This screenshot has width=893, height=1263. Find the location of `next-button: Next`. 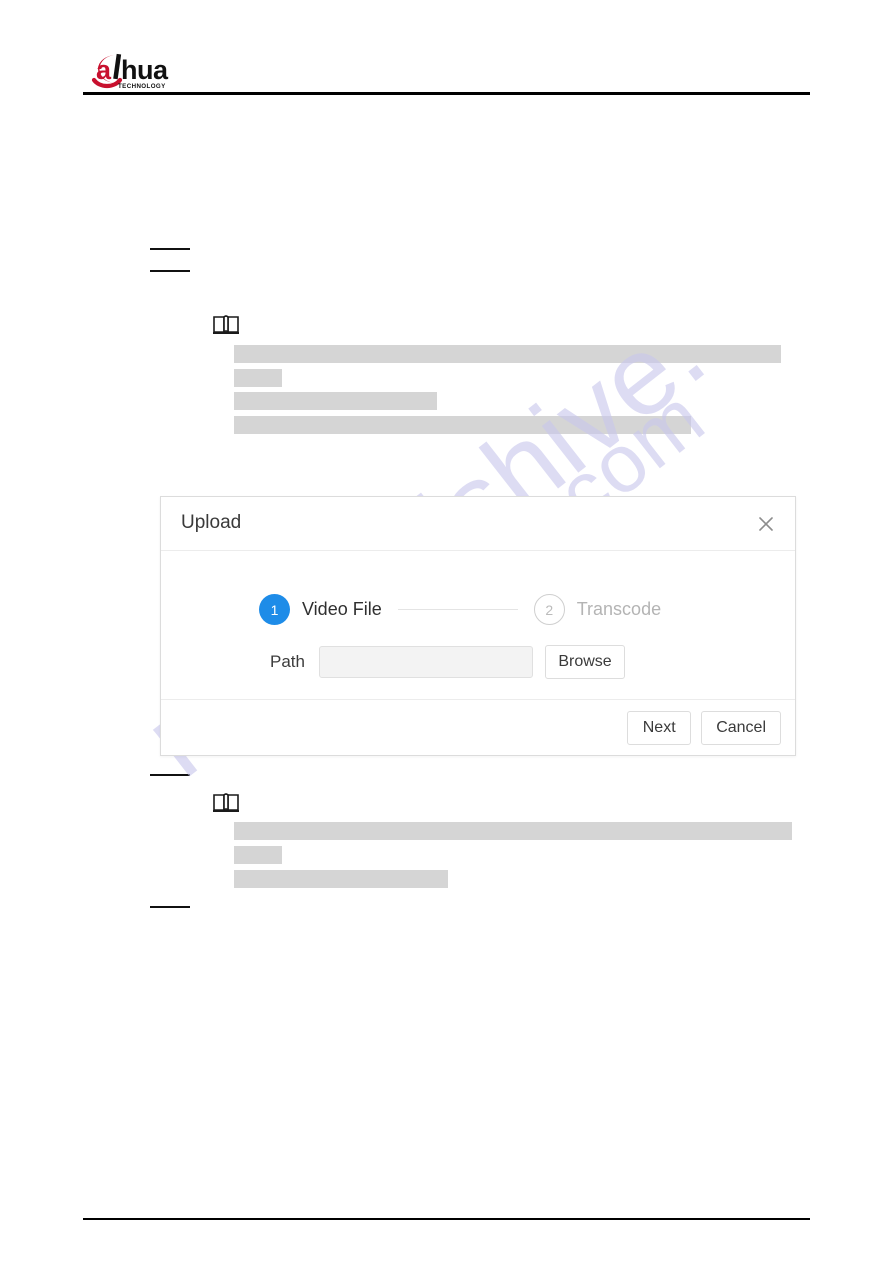

next-button: Next is located at coordinates (659, 728).